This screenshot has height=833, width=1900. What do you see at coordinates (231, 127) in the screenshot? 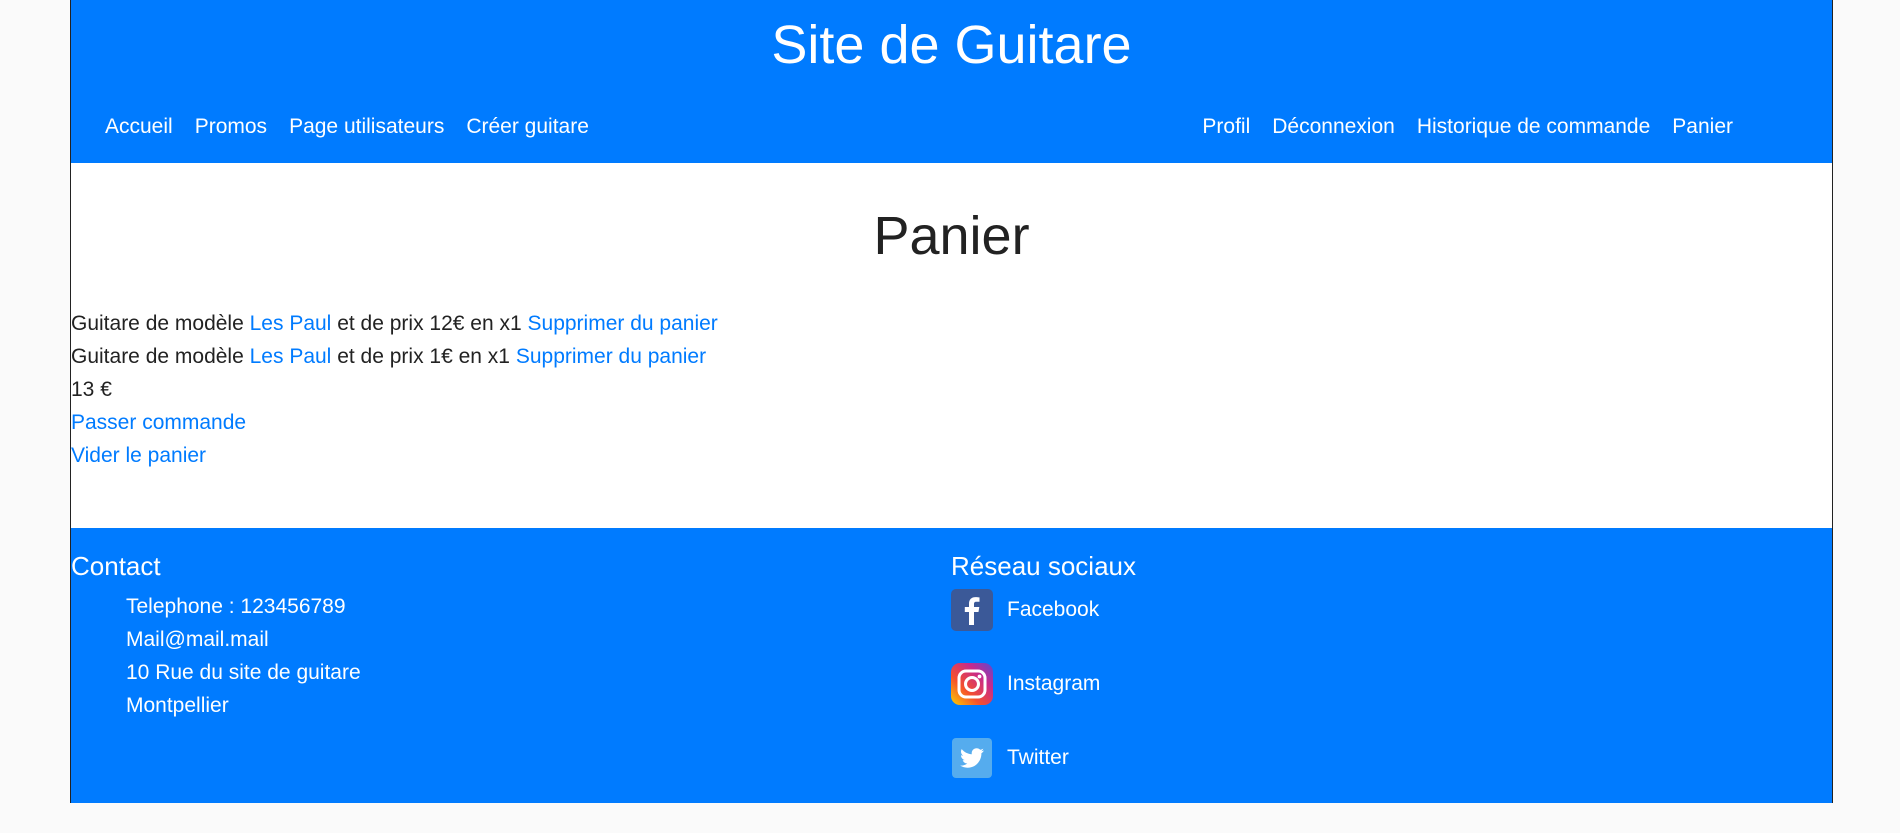
I see `nav-promos: Promos` at bounding box center [231, 127].